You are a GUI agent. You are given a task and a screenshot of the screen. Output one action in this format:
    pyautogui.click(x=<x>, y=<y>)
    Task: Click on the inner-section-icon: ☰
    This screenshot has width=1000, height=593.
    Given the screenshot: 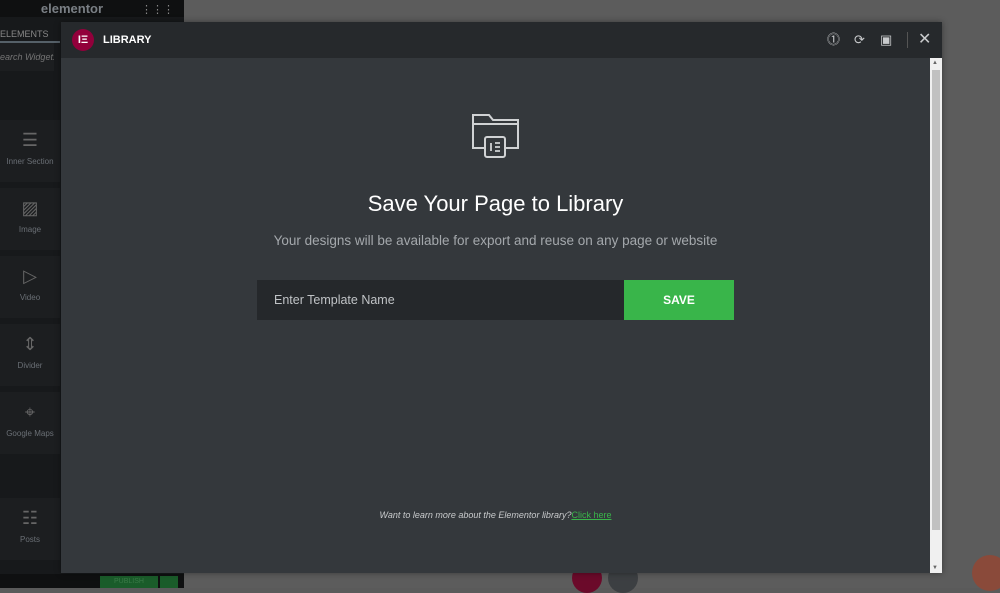 What is the action you would take?
    pyautogui.click(x=30, y=140)
    